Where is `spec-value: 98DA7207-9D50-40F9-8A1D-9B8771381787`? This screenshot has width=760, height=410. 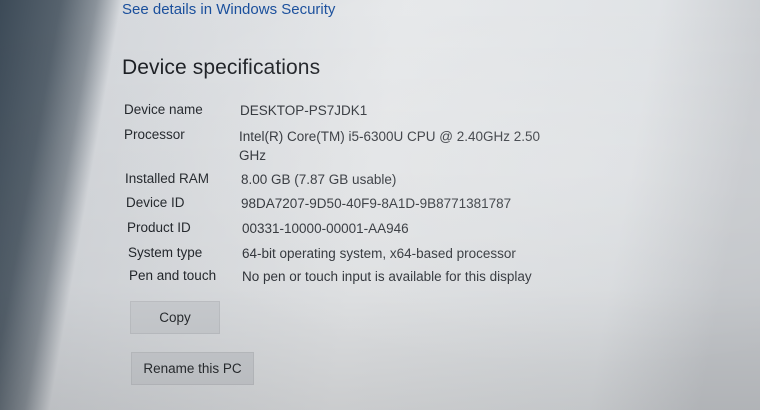 spec-value: 98DA7207-9D50-40F9-8A1D-9B8771381787 is located at coordinates (376, 203).